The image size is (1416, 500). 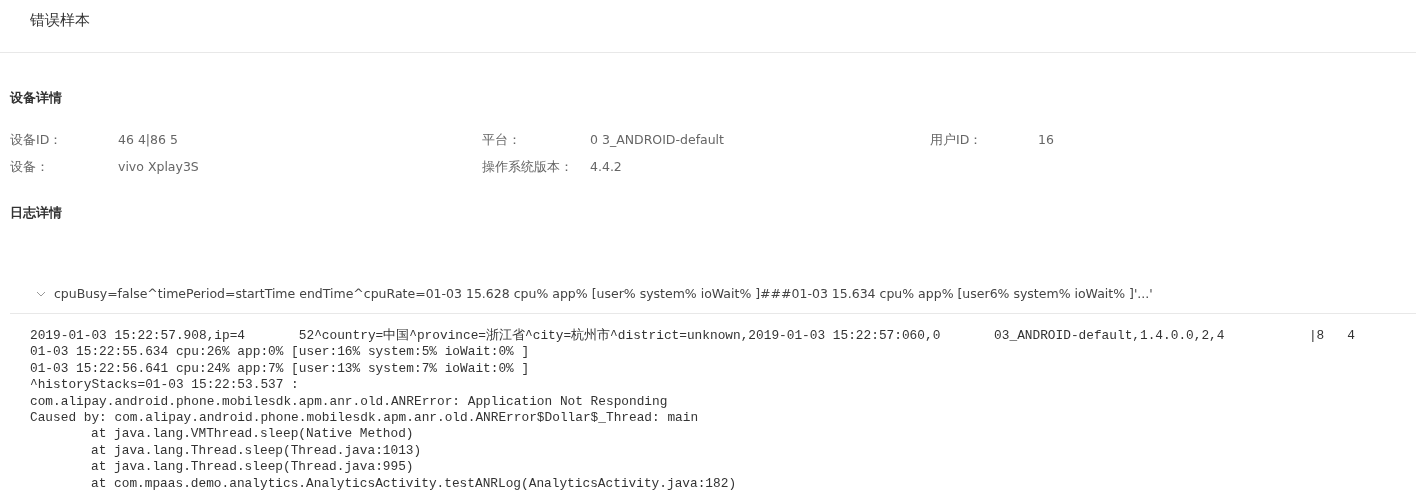 I want to click on log-summary-row: cpuBusy=false^timePeriod=startTime endTime^cpuRate=01-03 15.628 cpu% app% [user% system% ioWait% ]###01-03 15.634 cpu% app% [user6% system% ioWait% ]'...', so click(x=713, y=294).